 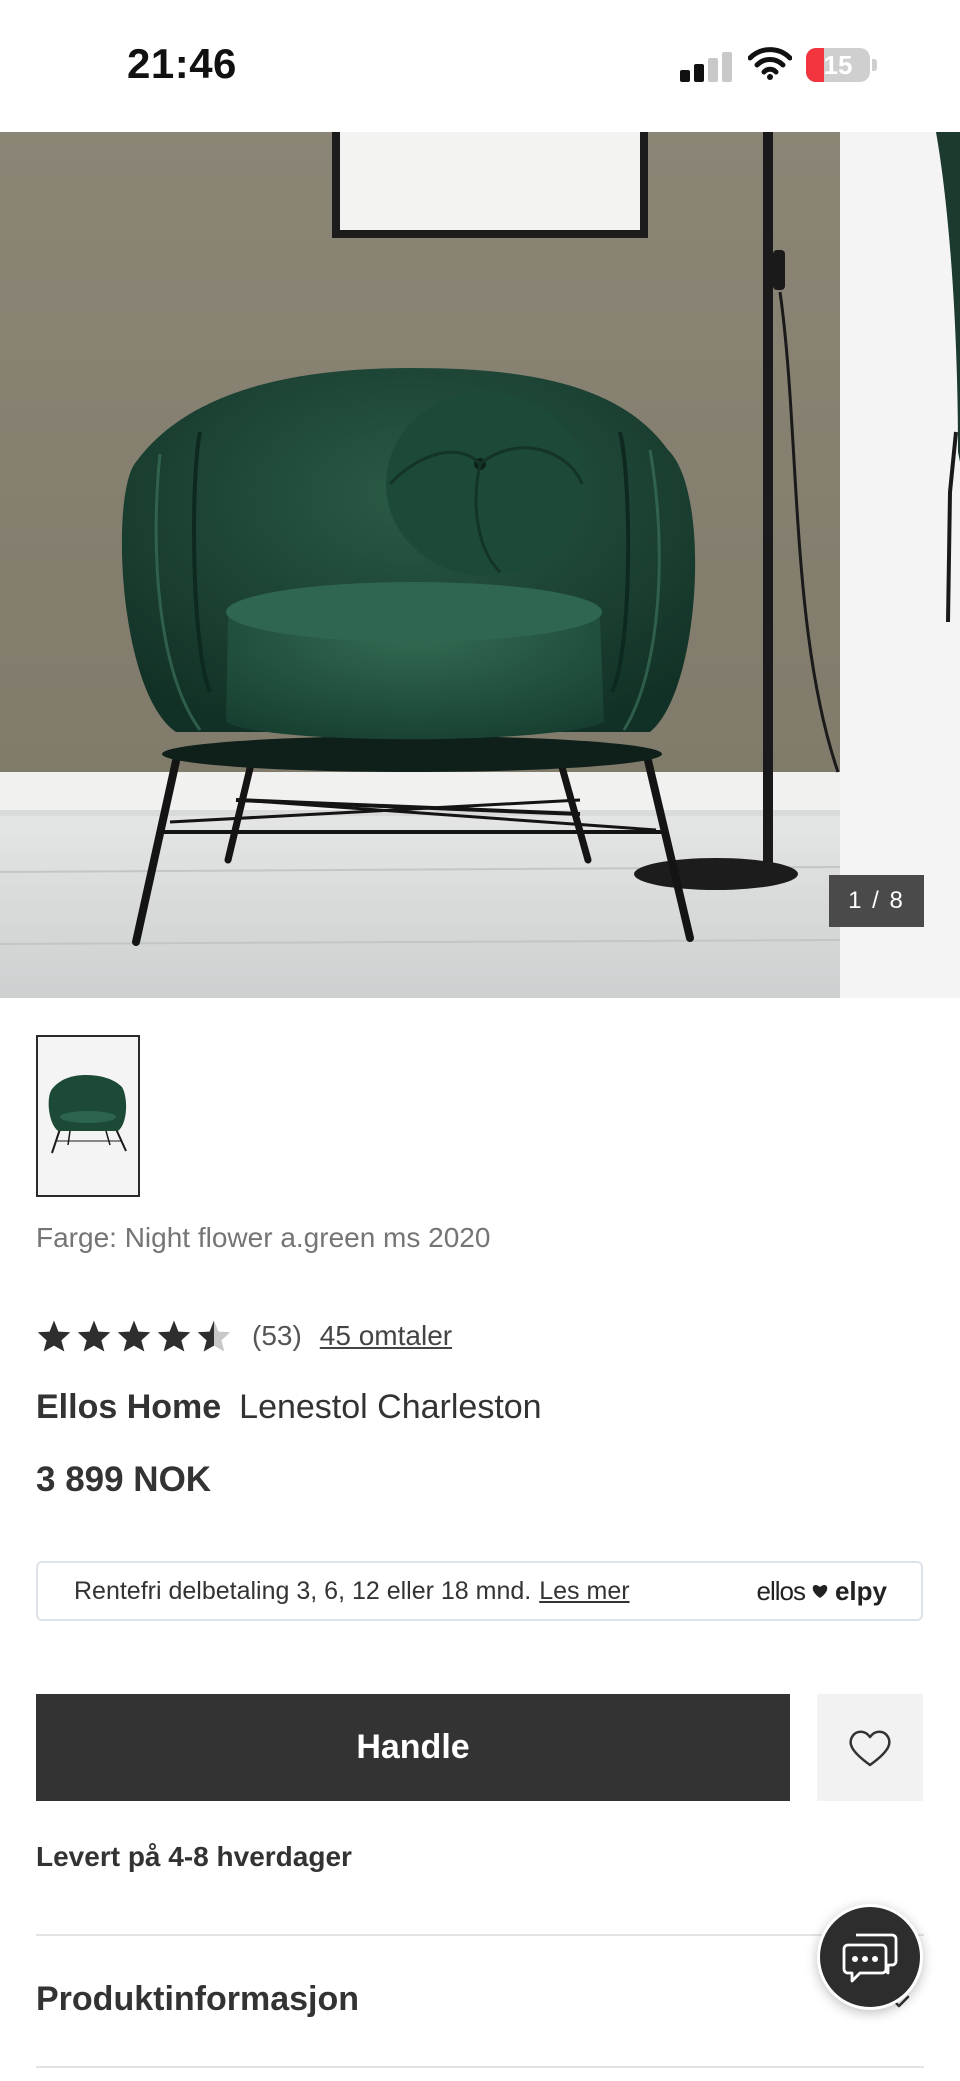 I want to click on delivery-info: Levert på 4-8 hverdager, so click(x=194, y=1856).